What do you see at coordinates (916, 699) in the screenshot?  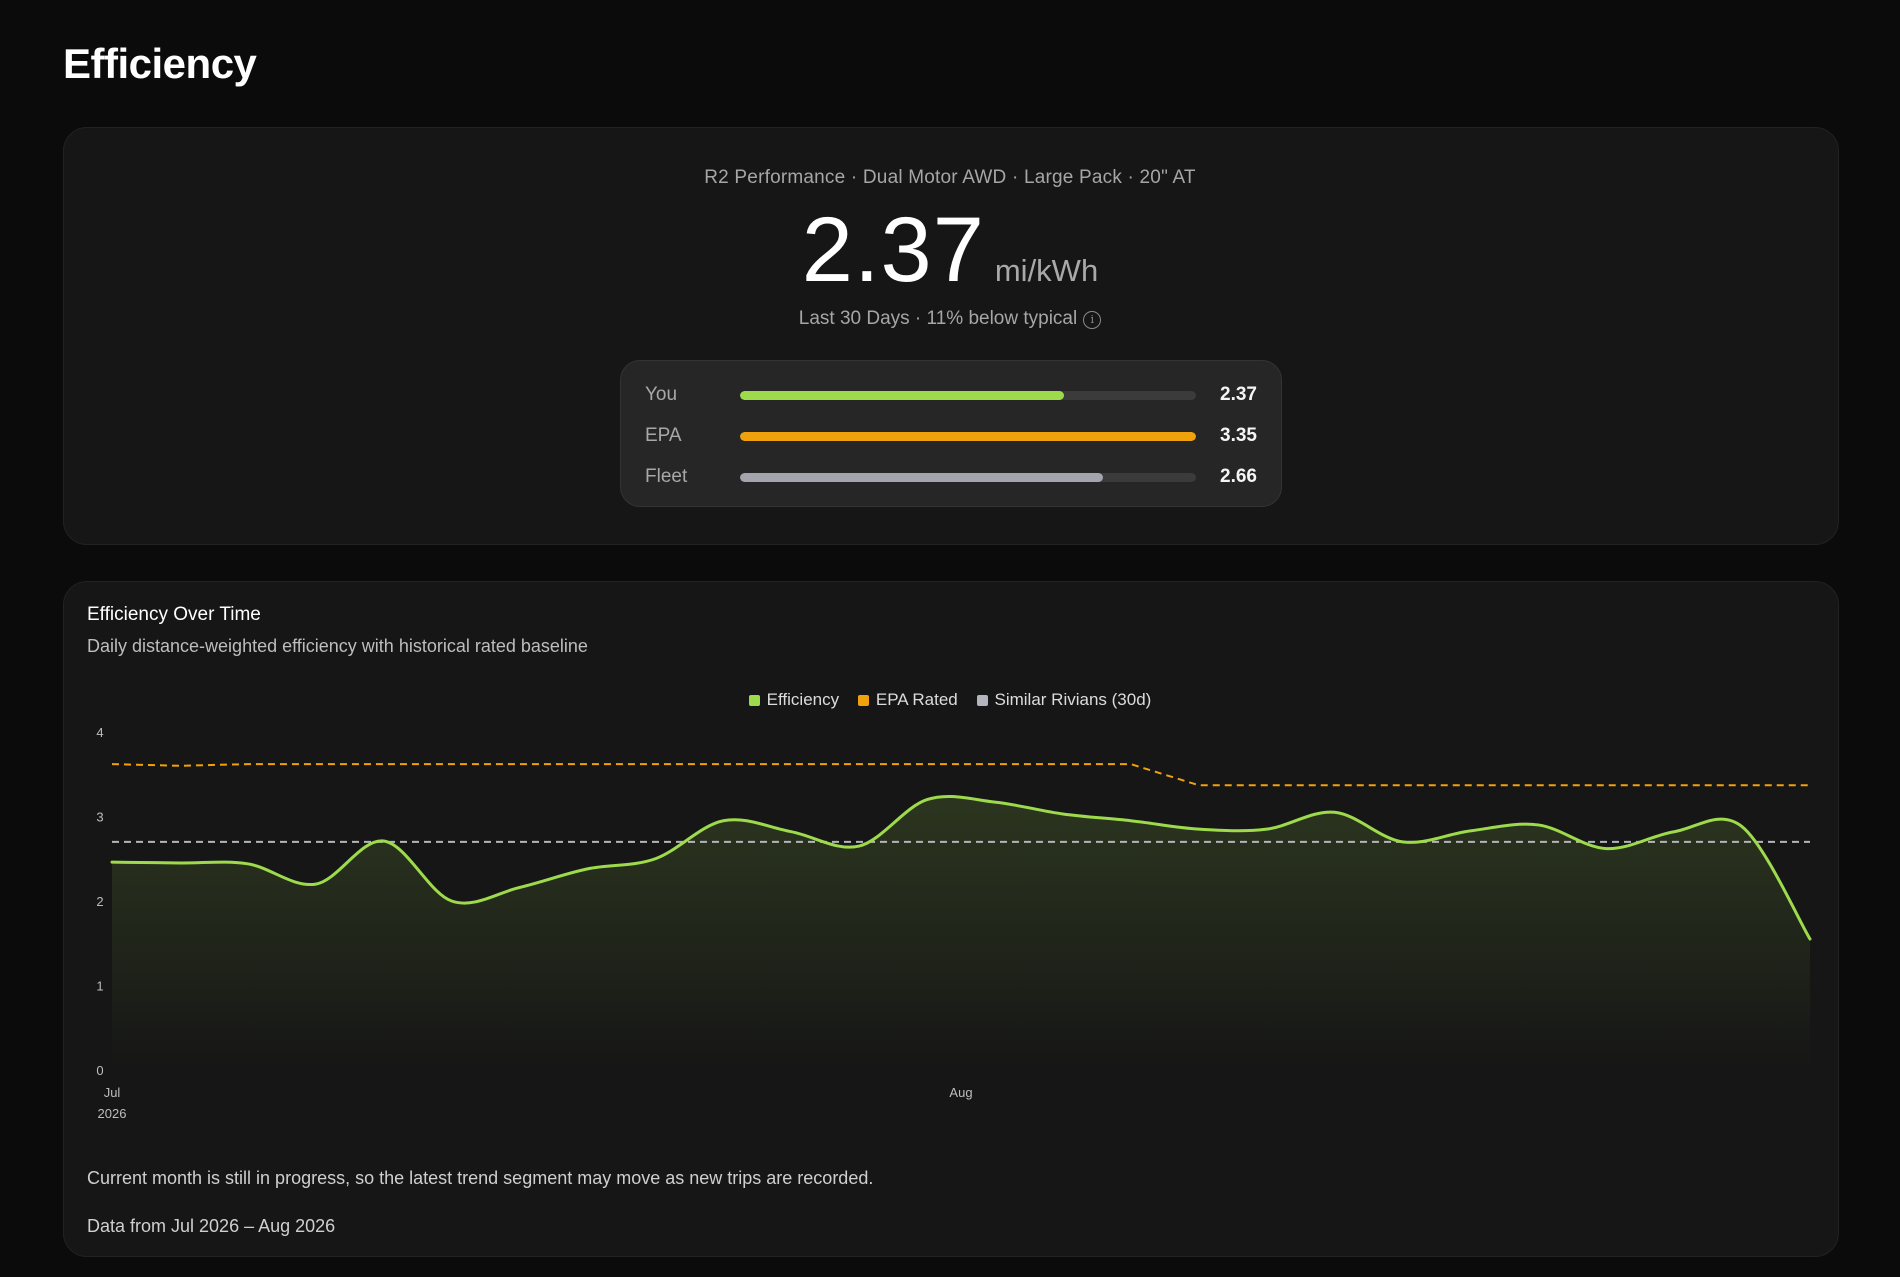 I see `legend-label: EPA Rated` at bounding box center [916, 699].